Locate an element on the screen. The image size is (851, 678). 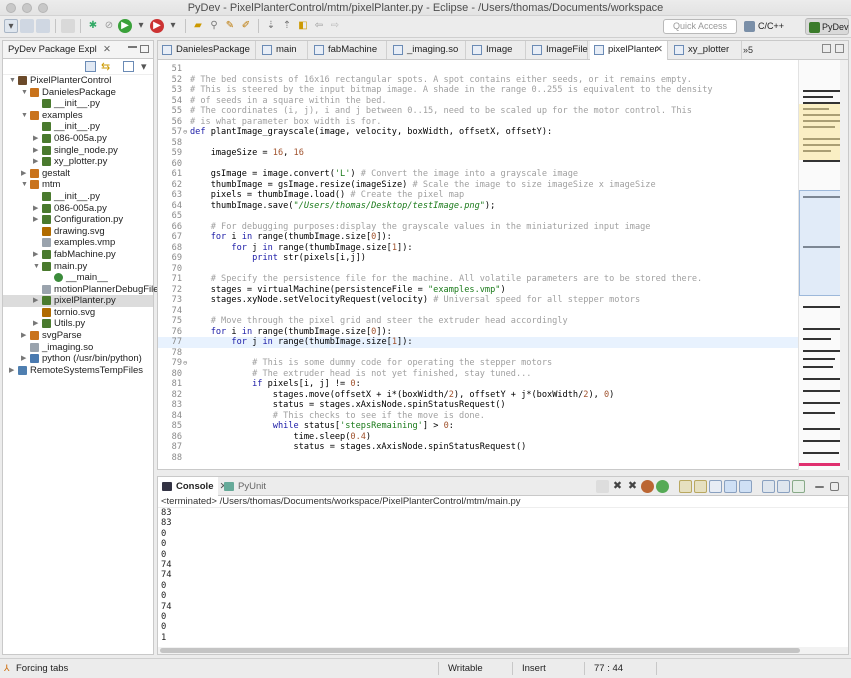
code-line: 86 time.sleep(0.4) is located at coordinates (478, 437).